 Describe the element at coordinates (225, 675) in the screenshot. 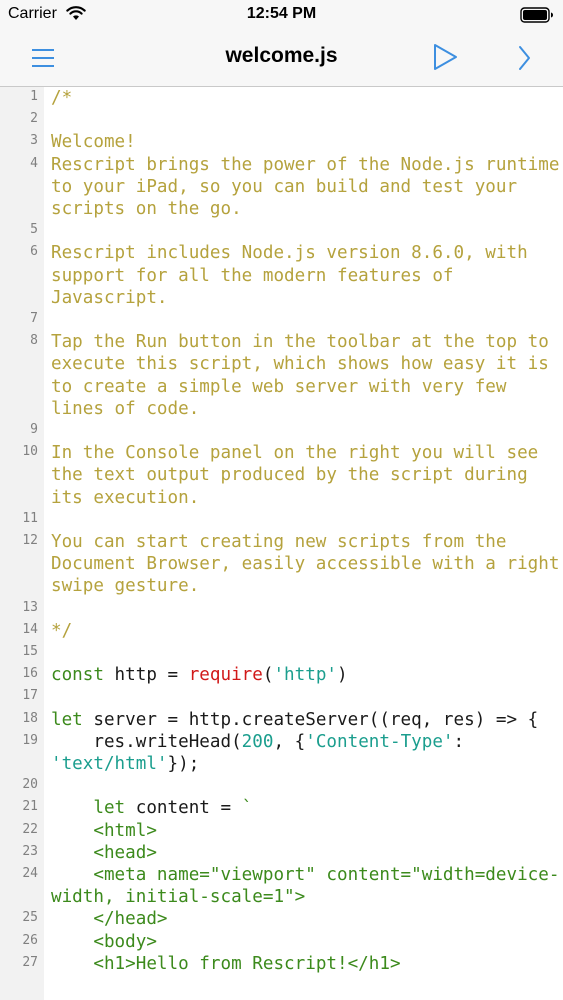

I see `code-token: require` at that location.